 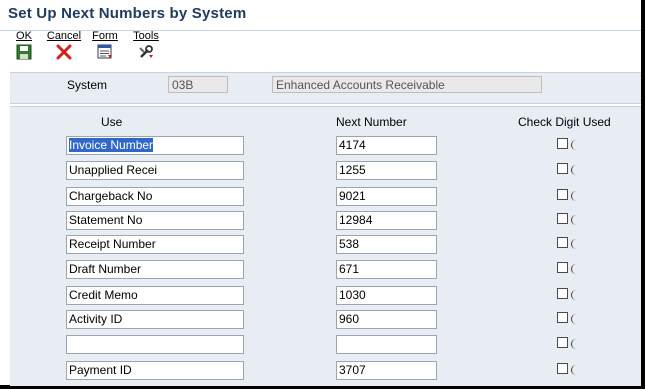 I want to click on form-menu-button: Form, so click(x=105, y=47).